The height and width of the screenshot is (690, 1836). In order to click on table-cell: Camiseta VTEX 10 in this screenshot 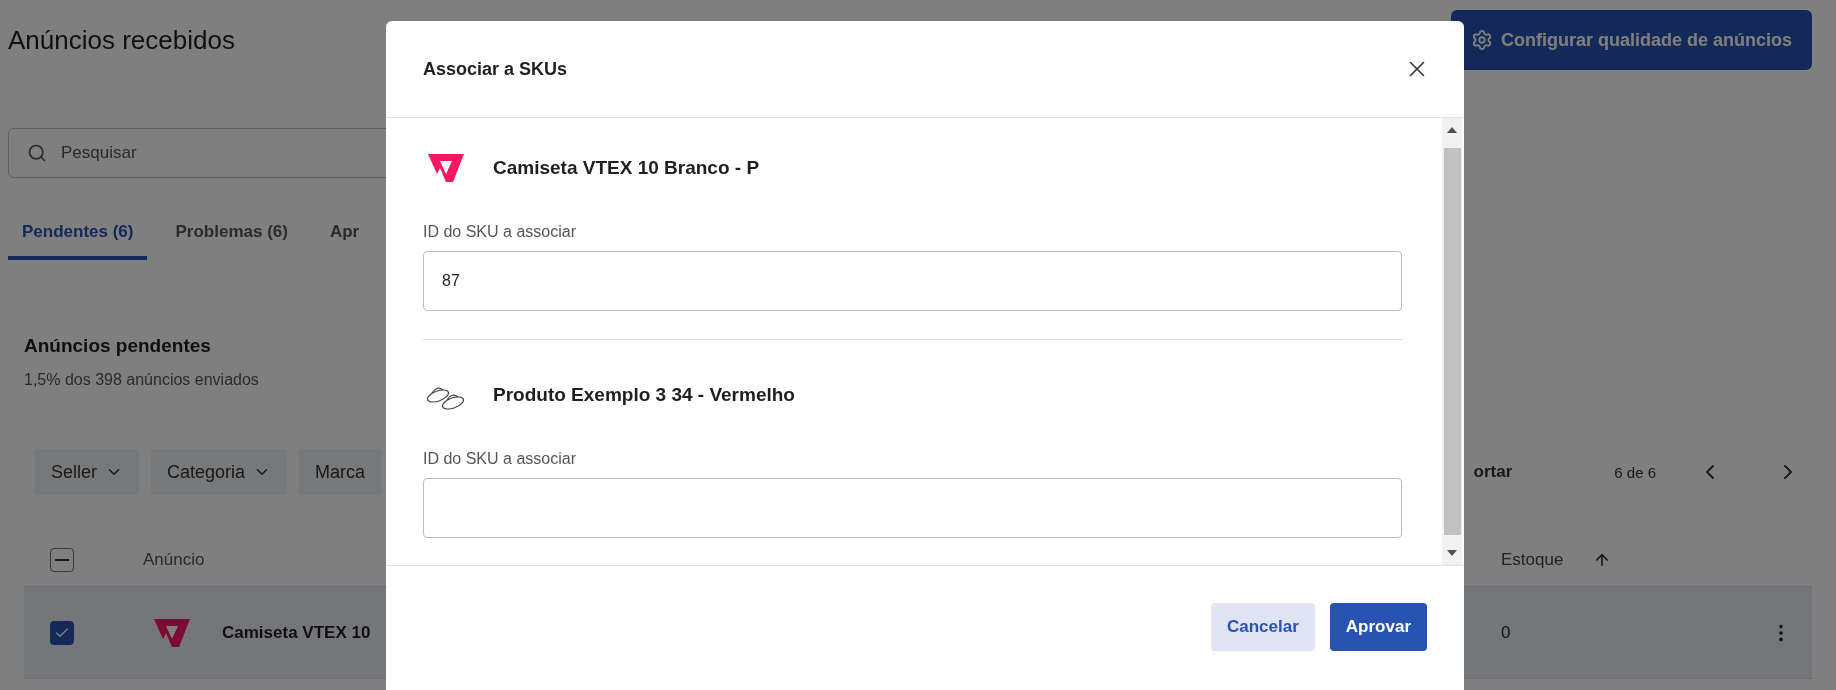, I will do `click(296, 632)`.